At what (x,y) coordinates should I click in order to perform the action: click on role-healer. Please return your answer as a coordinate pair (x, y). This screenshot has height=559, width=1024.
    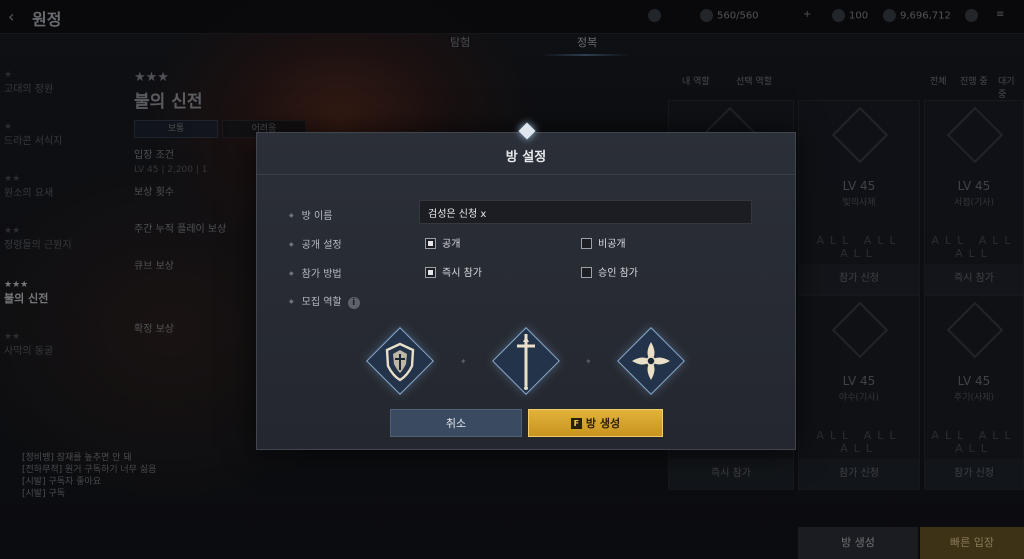
    Looking at the image, I should click on (400, 361).